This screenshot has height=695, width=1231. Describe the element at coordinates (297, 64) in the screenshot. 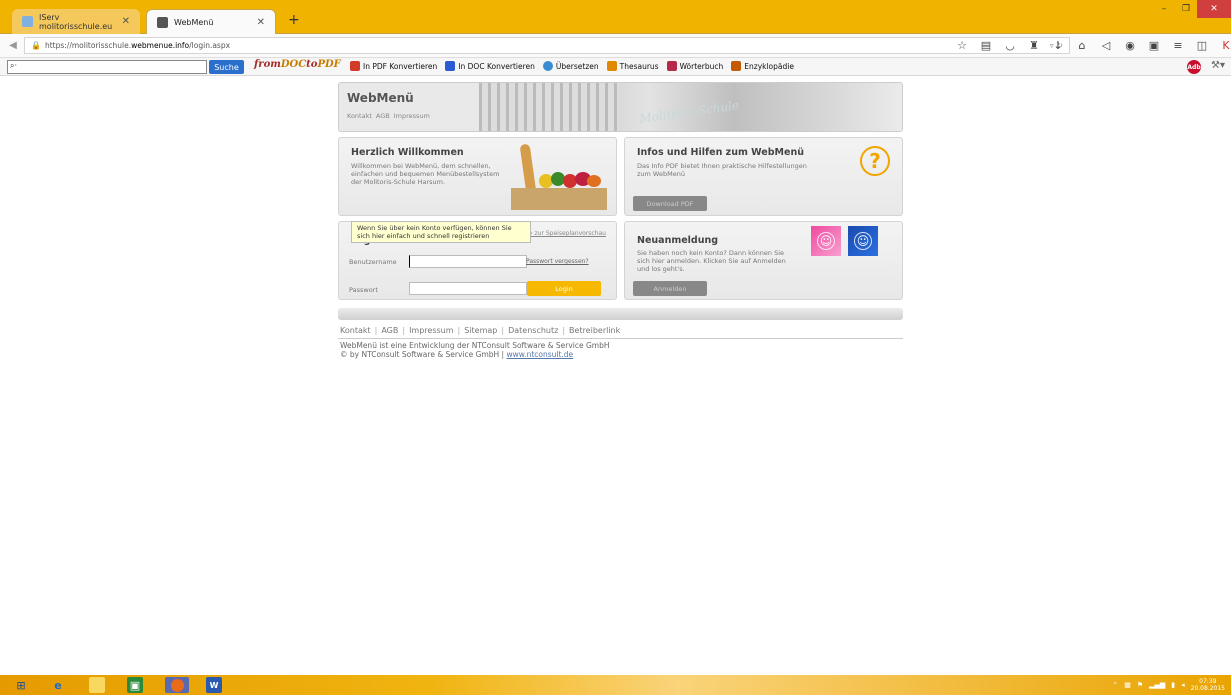

I see `fromdoctopdf-logo: fromDOCtoPDF` at that location.